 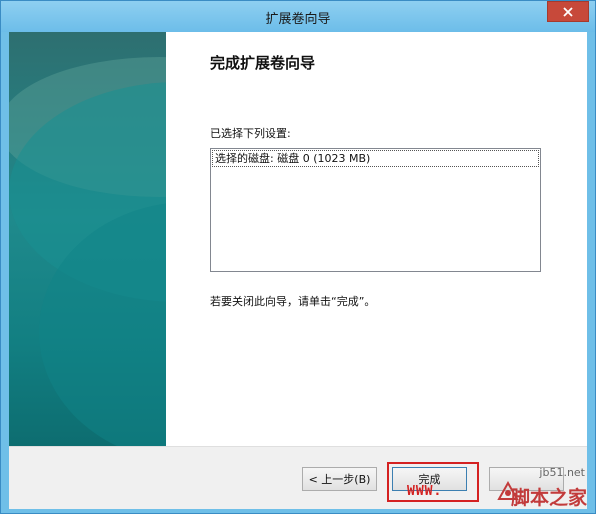 What do you see at coordinates (263, 63) in the screenshot?
I see `page-title: 完成扩展卷向导` at bounding box center [263, 63].